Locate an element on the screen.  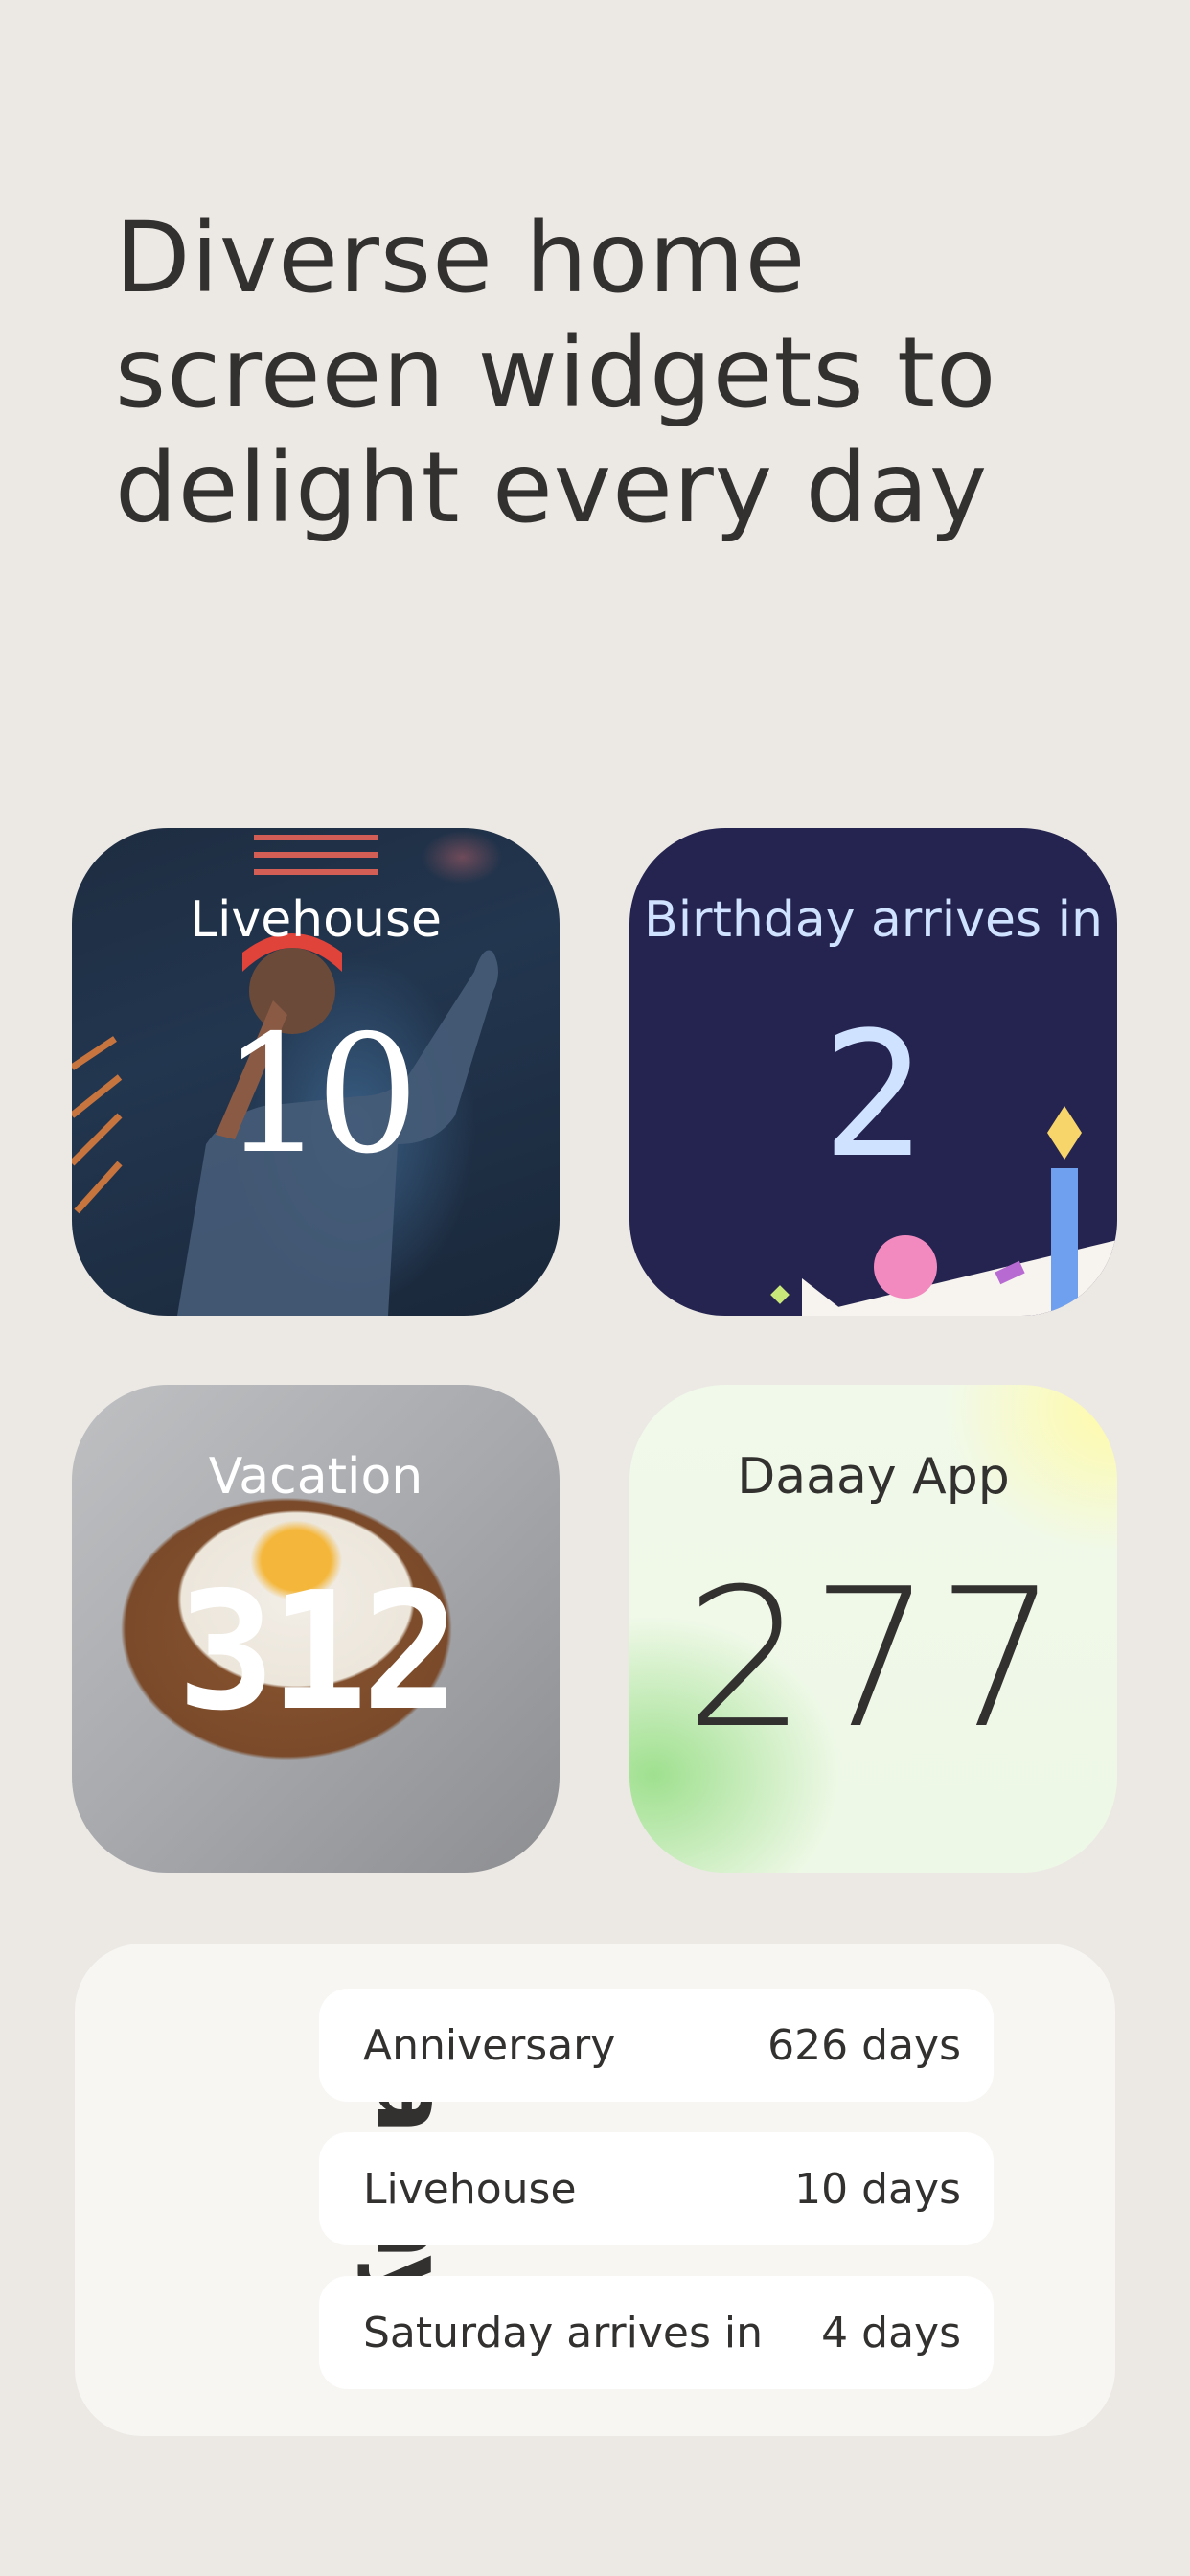
birthday-widget: Birthday arrives in 2 is located at coordinates (873, 1072).